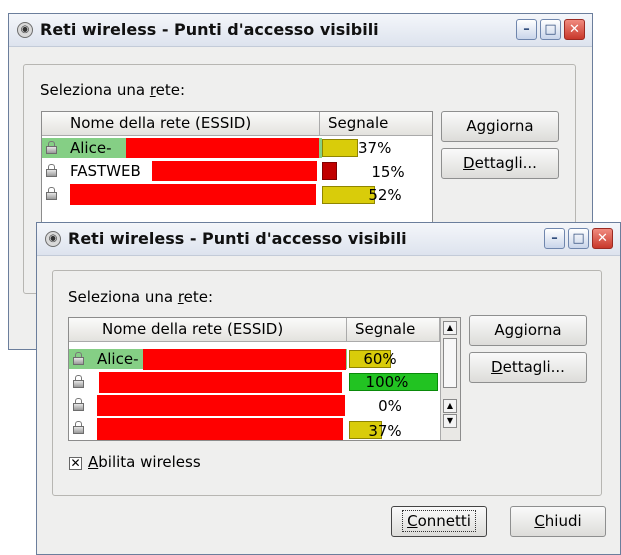 The height and width of the screenshot is (555, 621). I want to click on back-close-window-button: ✕, so click(574, 29).